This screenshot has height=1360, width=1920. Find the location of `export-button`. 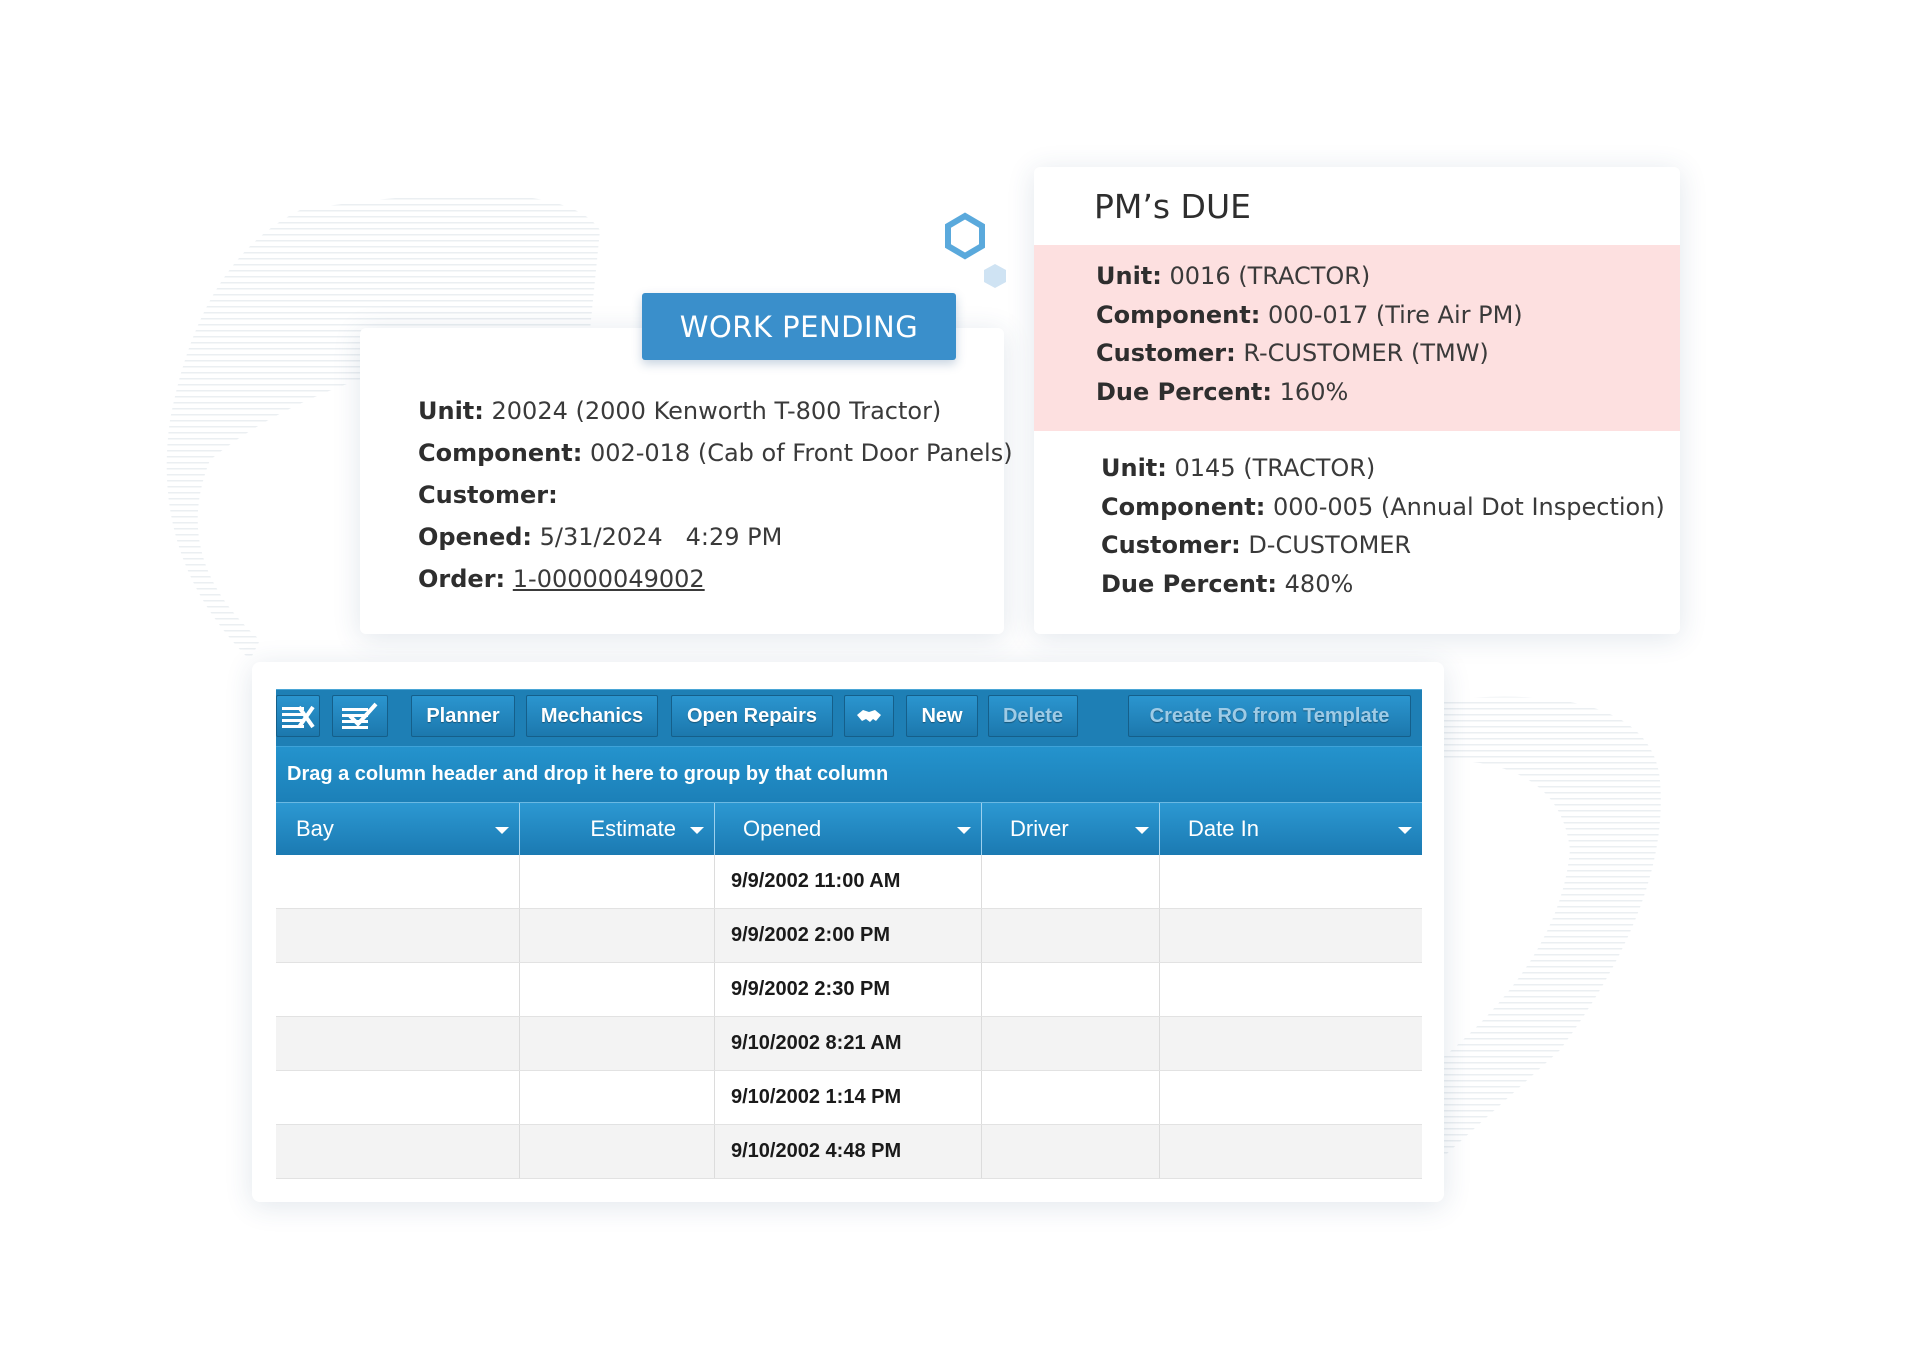

export-button is located at coordinates (298, 716).